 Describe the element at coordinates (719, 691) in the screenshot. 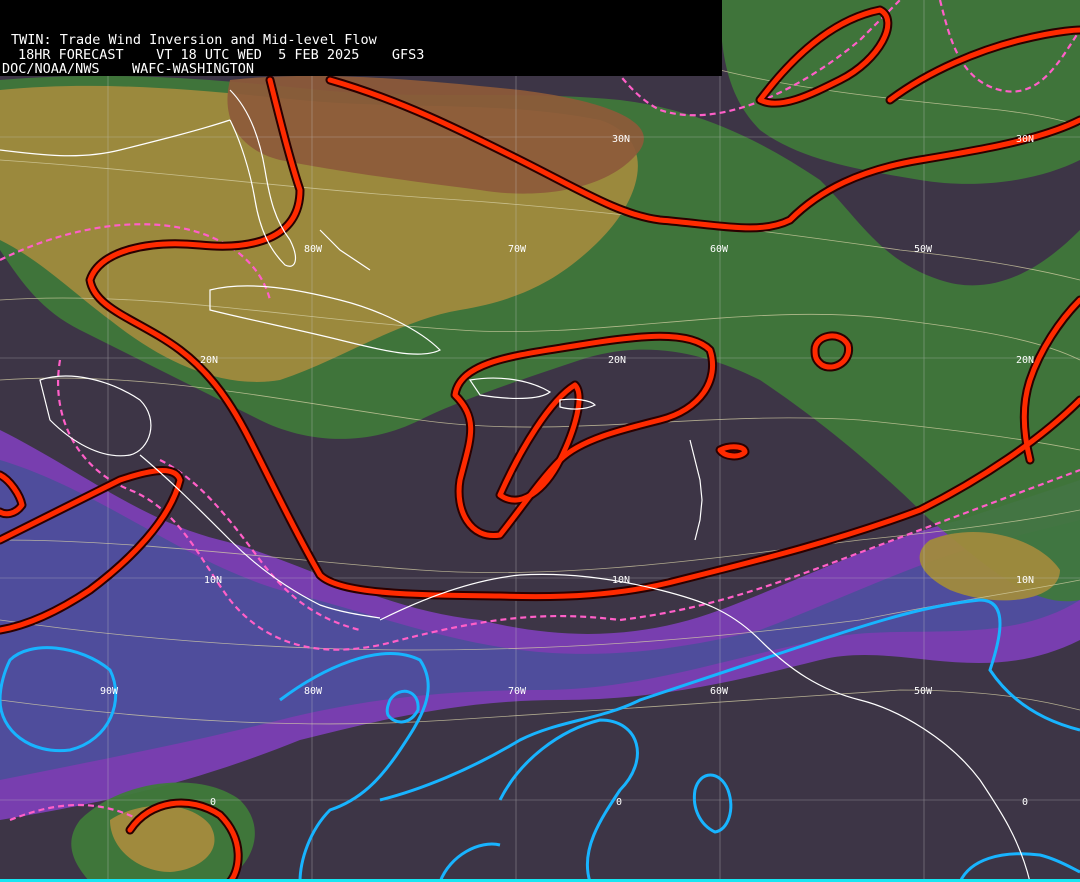

I see `lon-label-60w-south: 60W` at that location.